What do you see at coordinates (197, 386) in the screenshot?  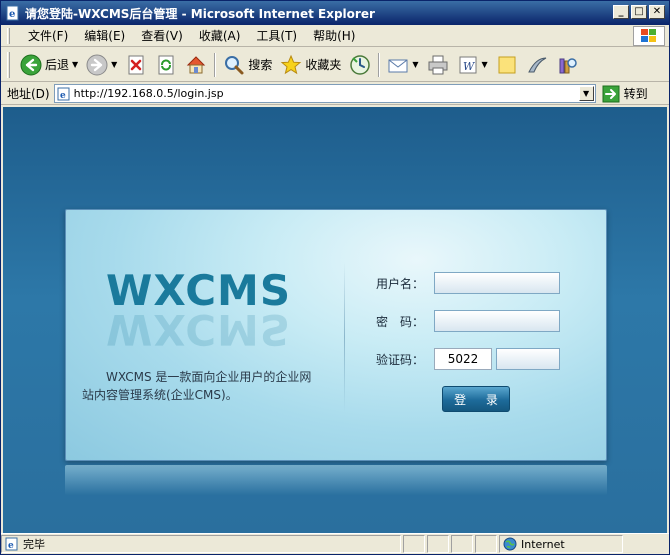 I see `system-description: WXCMS 是一款面向企业用户的企业网站内容管理系统(企业CMS)。` at bounding box center [197, 386].